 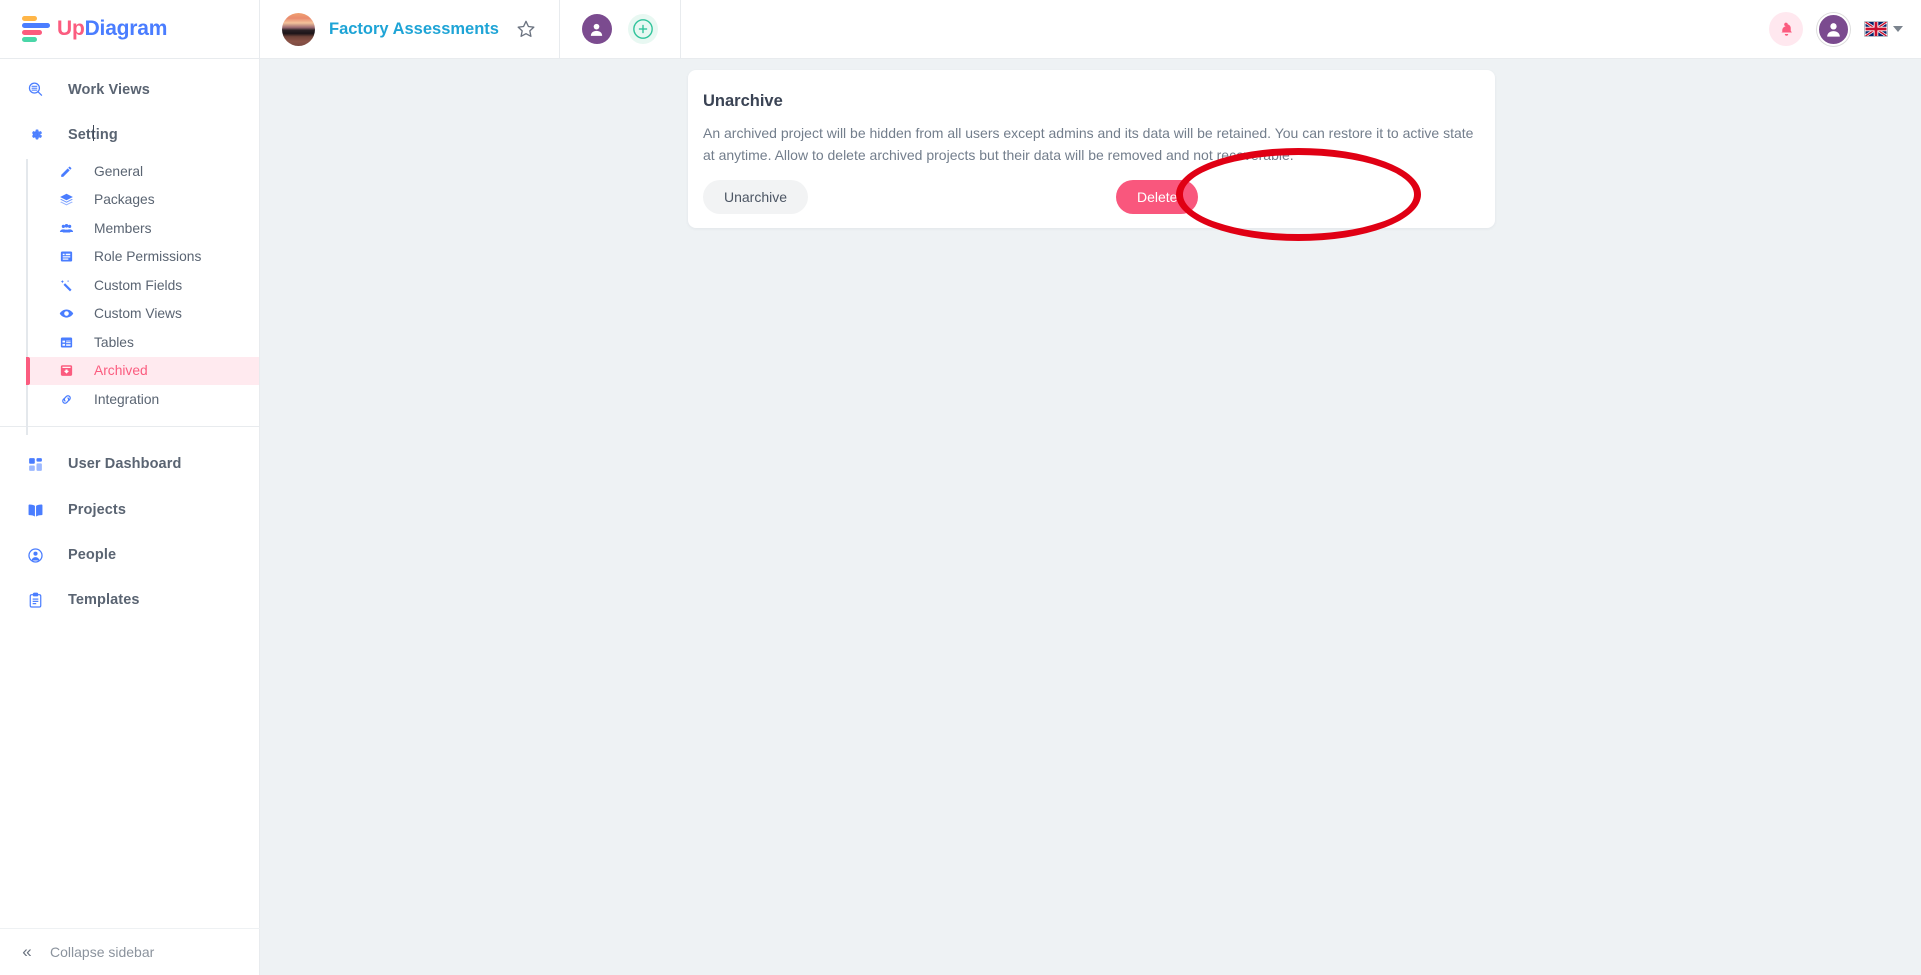 I want to click on sidebar-item-general: General, so click(x=144, y=171).